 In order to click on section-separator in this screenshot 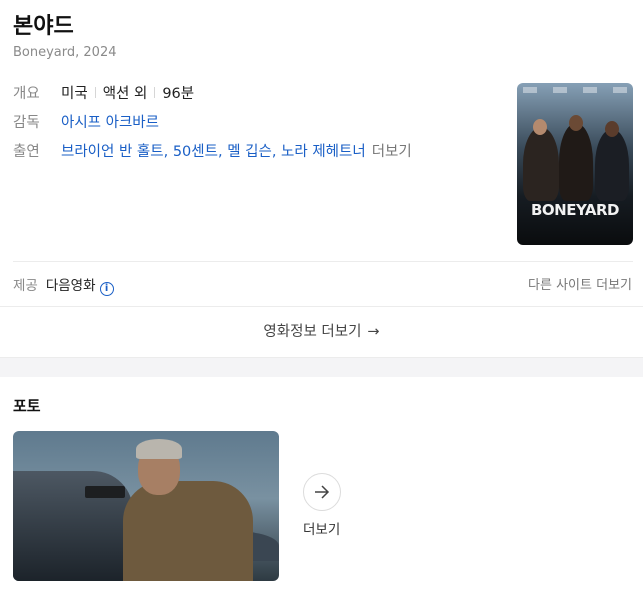, I will do `click(321, 367)`.